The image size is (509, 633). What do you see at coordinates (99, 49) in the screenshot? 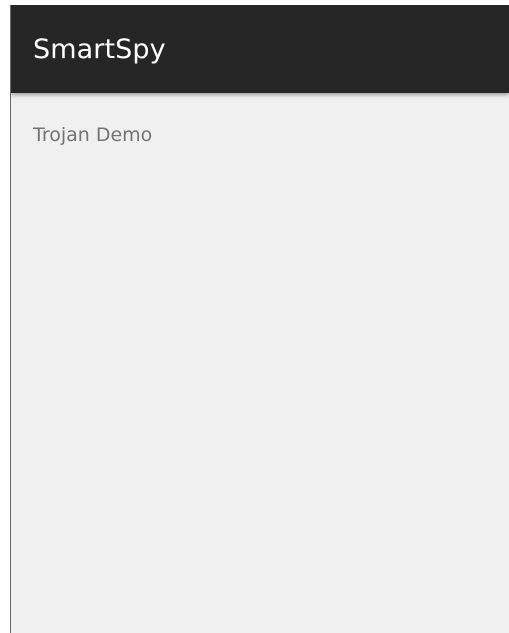
I see `app-title: SmartSpy` at bounding box center [99, 49].